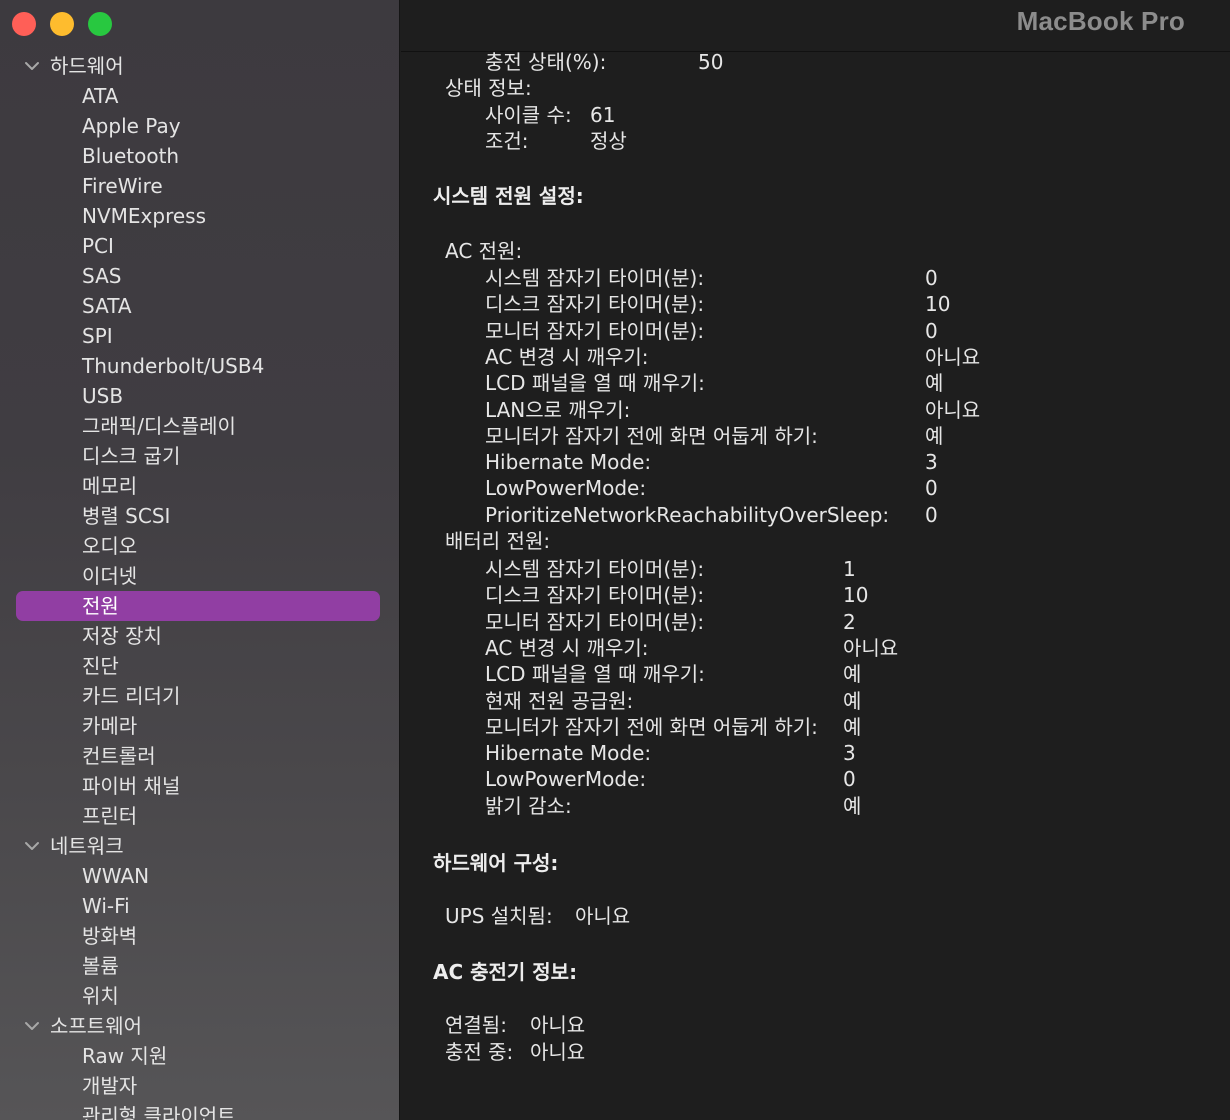 Image resolution: width=1230 pixels, height=1120 pixels. Describe the element at coordinates (199, 66) in the screenshot. I see `sidebar-group: 하드웨어` at that location.